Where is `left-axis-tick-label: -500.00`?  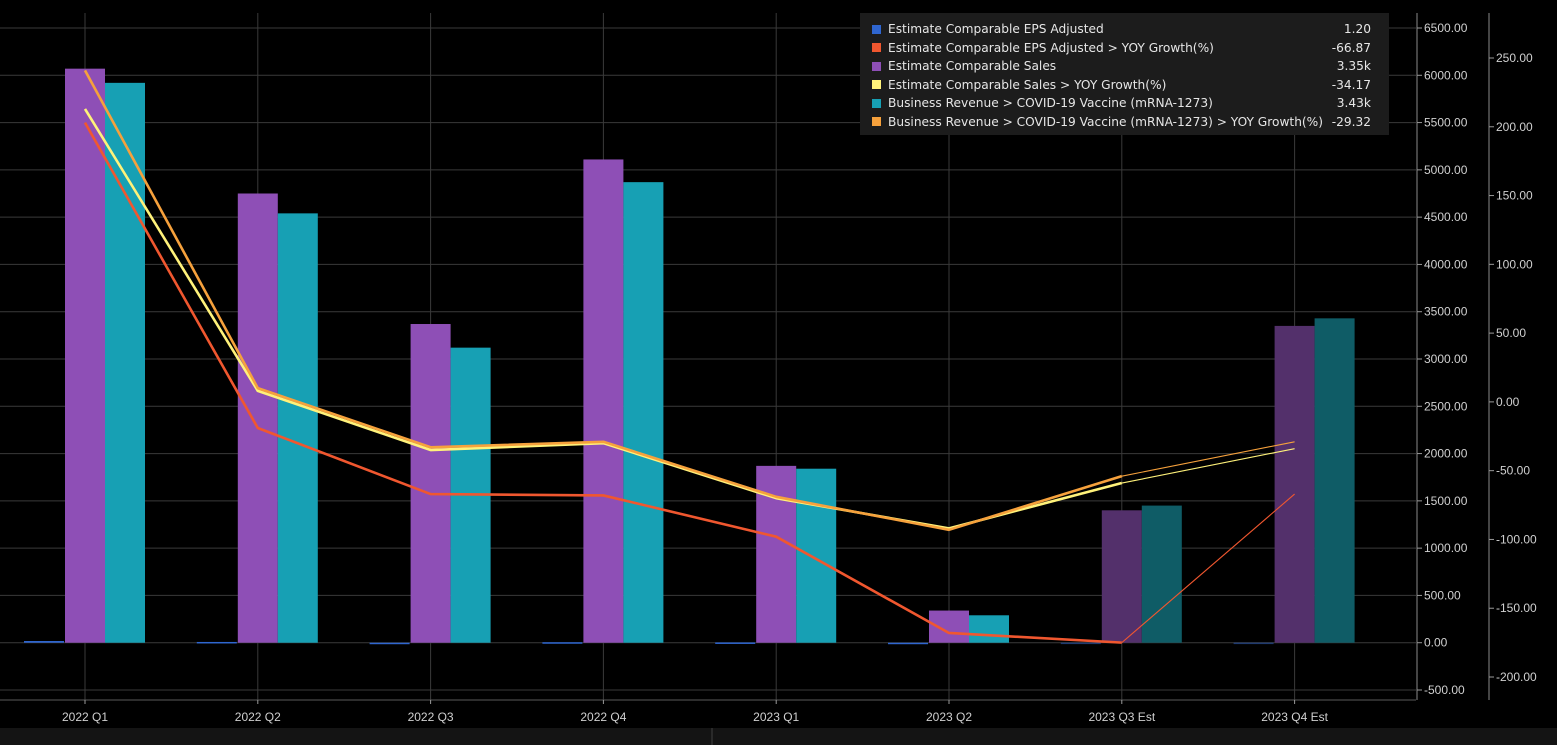 left-axis-tick-label: -500.00 is located at coordinates (1444, 690).